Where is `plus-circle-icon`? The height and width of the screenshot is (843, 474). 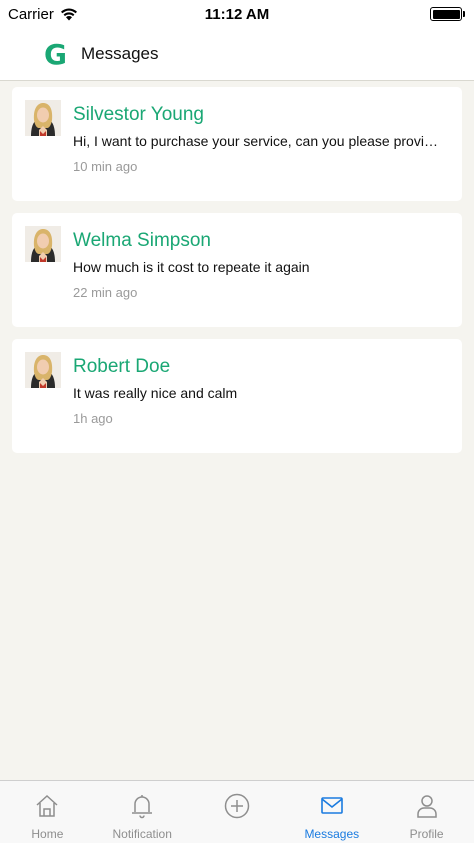 plus-circle-icon is located at coordinates (237, 806).